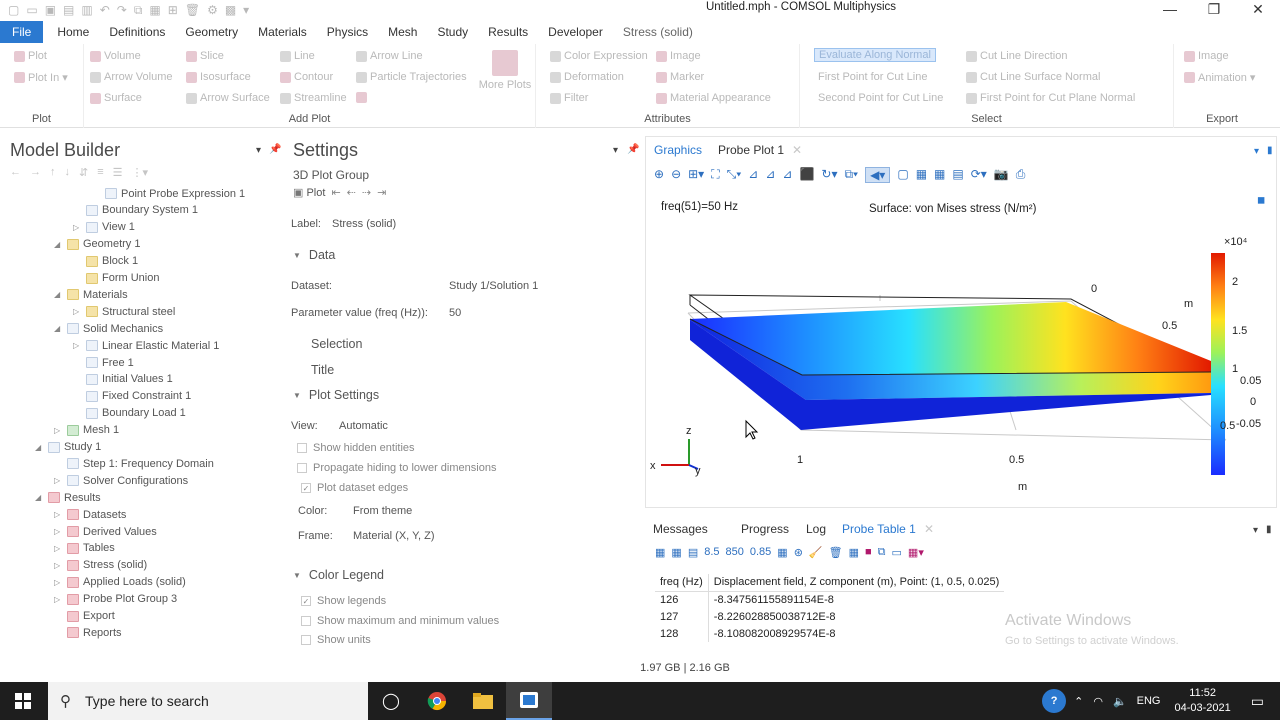 The width and height of the screenshot is (1280, 720). I want to click on manual-precision-icon: 0.85, so click(760, 552).